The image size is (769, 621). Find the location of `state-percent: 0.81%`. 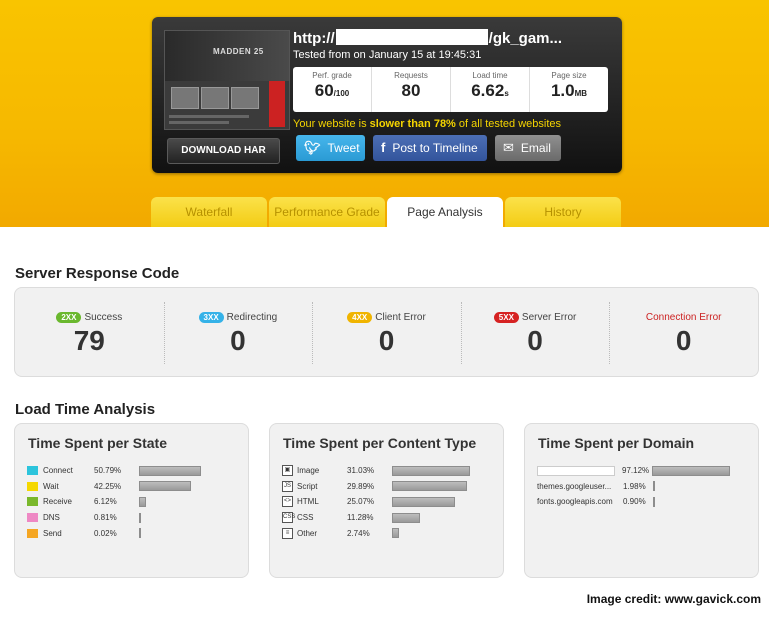

state-percent: 0.81% is located at coordinates (105, 518).